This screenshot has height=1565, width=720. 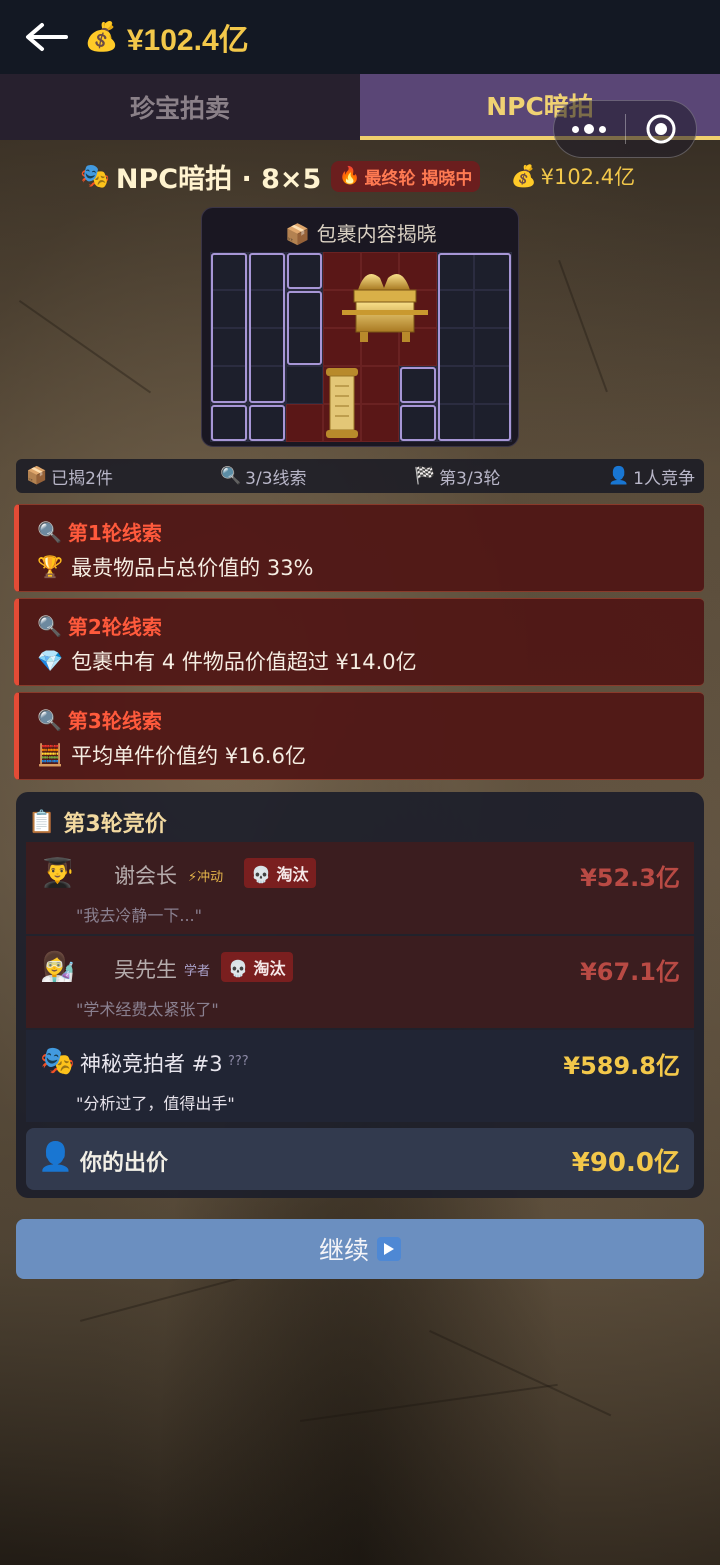 I want to click on bidding-title: 📋 第3轮竞价, so click(x=97, y=822).